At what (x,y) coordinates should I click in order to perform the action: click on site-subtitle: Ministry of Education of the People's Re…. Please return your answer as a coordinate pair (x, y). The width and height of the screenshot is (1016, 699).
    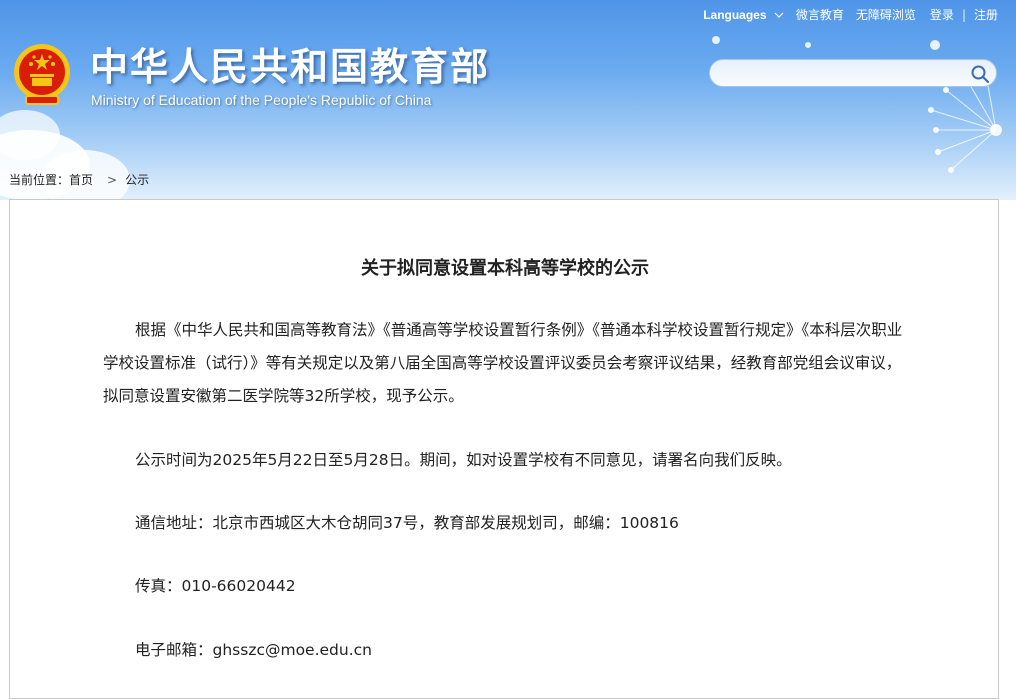
    Looking at the image, I should click on (261, 100).